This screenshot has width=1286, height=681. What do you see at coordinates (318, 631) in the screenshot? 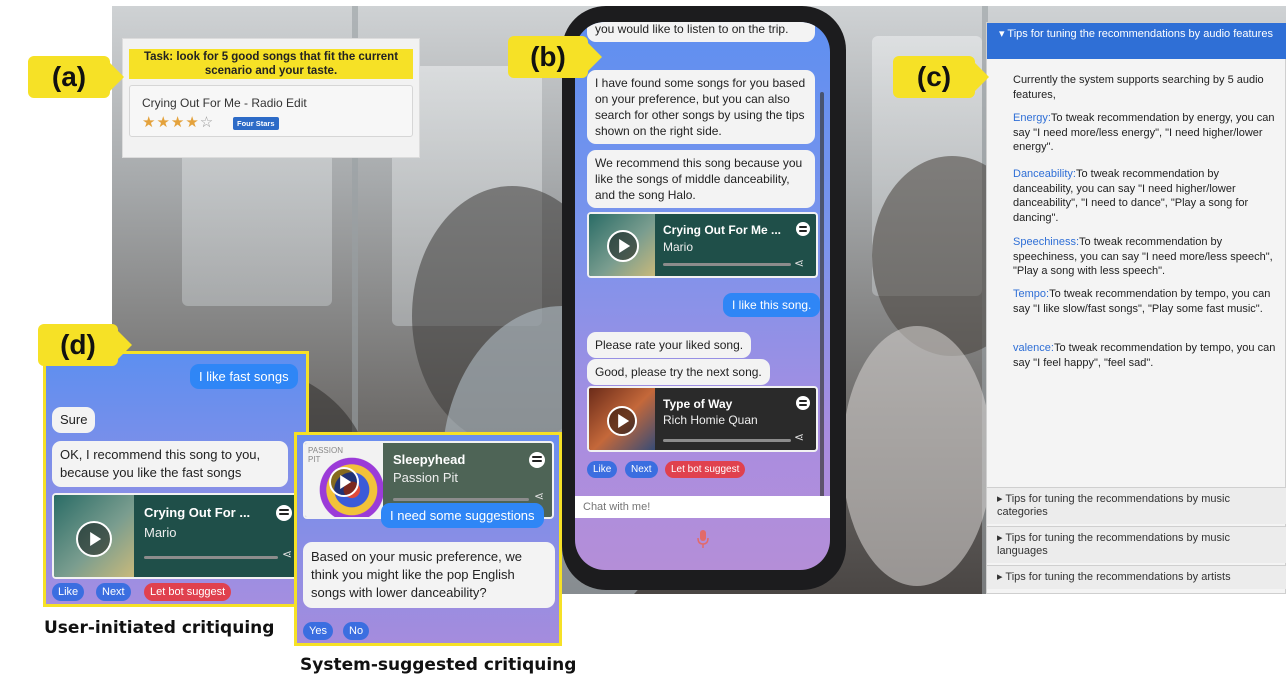
I see `yes-button: Yes` at bounding box center [318, 631].